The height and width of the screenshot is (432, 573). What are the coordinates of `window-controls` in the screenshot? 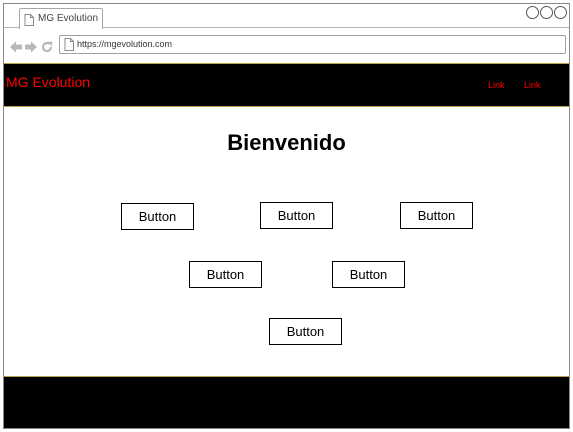 It's located at (546, 12).